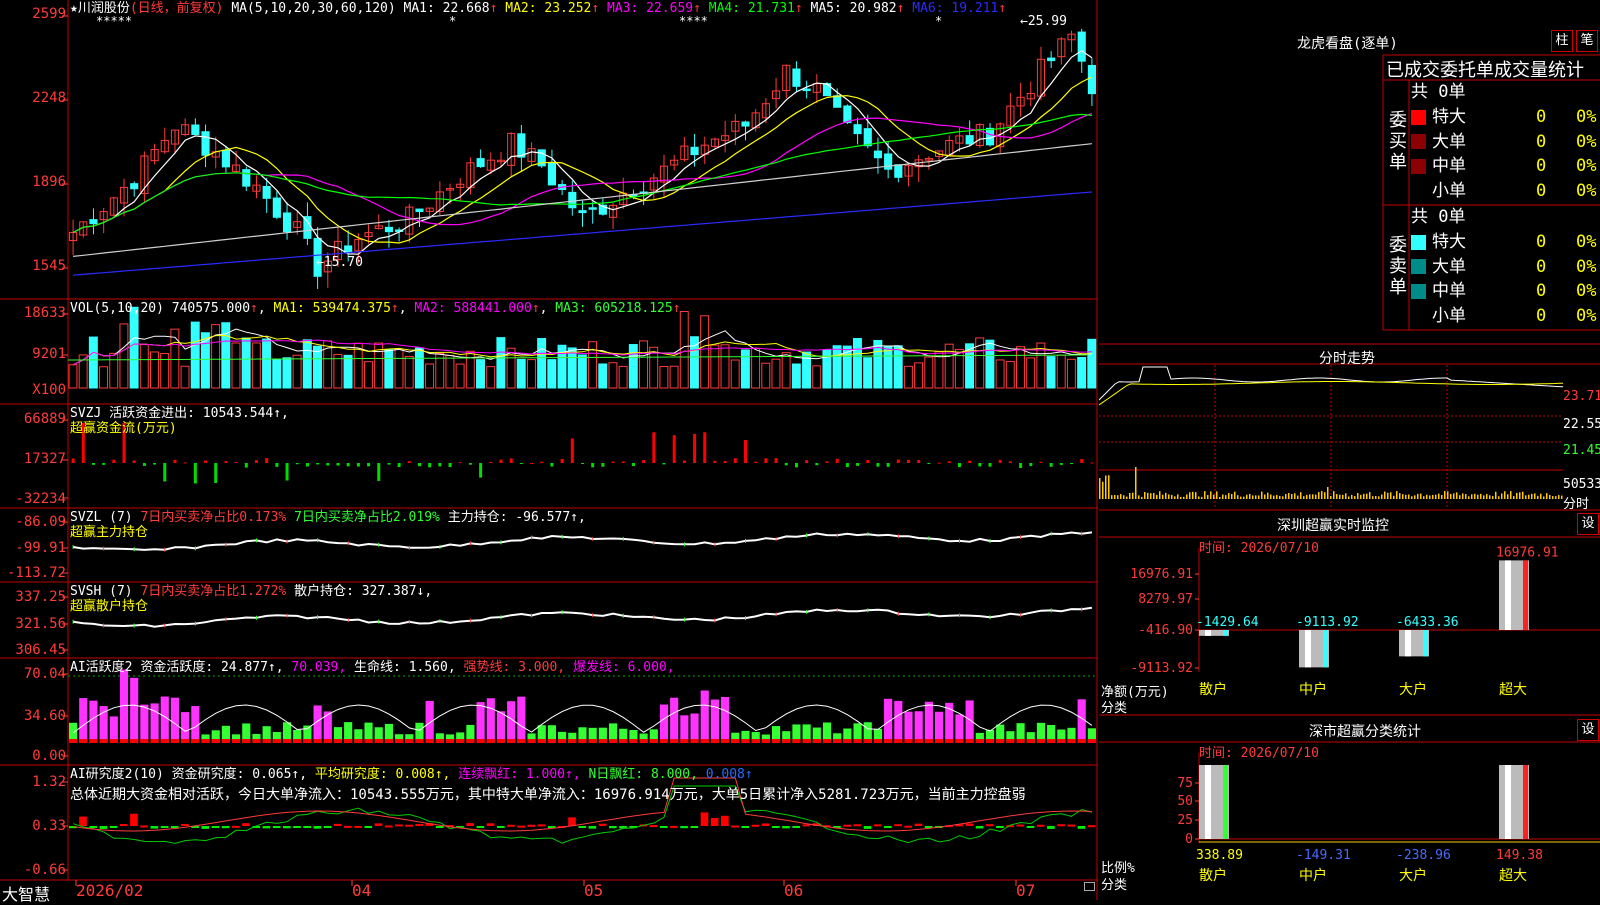 This screenshot has height=905, width=1600. I want to click on bar-view-button: 柱, so click(1562, 41).